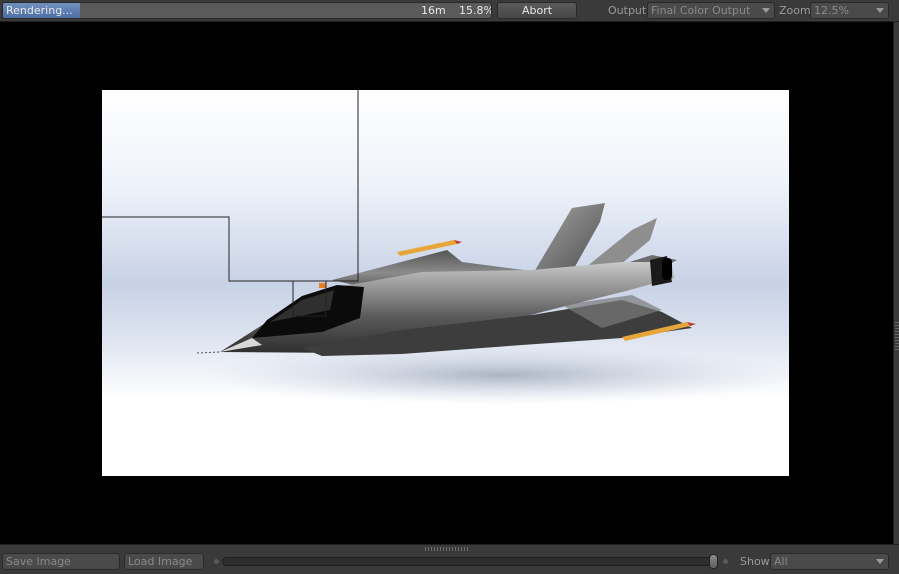  I want to click on show-dropdown: All, so click(829, 561).